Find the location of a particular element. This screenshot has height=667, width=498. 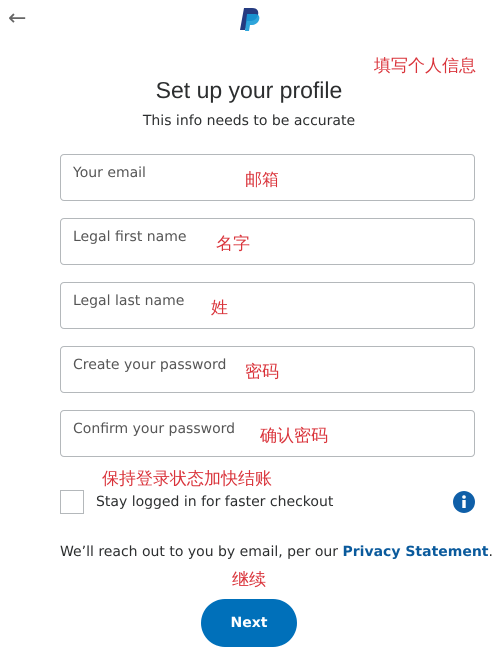

annotation-note: 姓 is located at coordinates (219, 308).